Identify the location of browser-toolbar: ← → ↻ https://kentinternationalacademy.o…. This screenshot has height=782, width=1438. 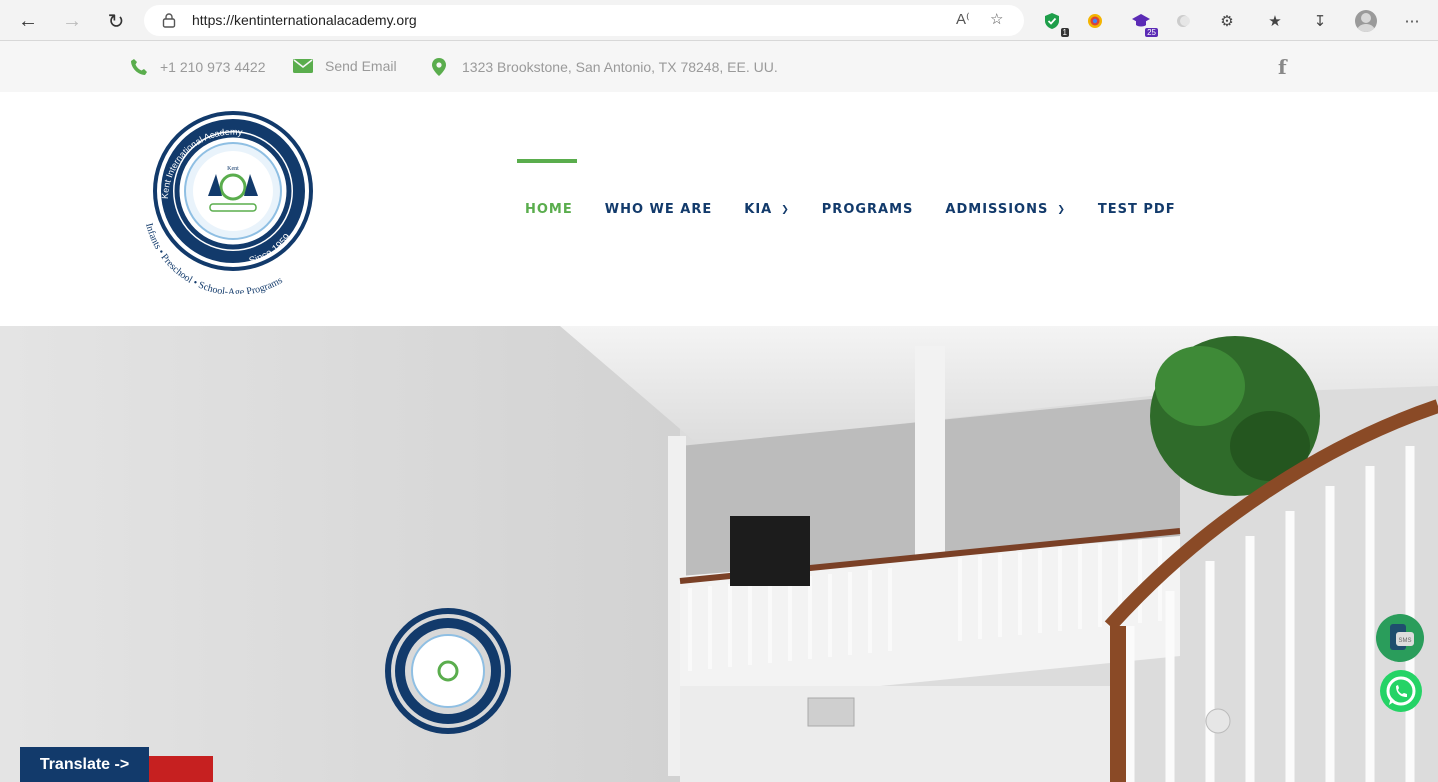
(719, 20).